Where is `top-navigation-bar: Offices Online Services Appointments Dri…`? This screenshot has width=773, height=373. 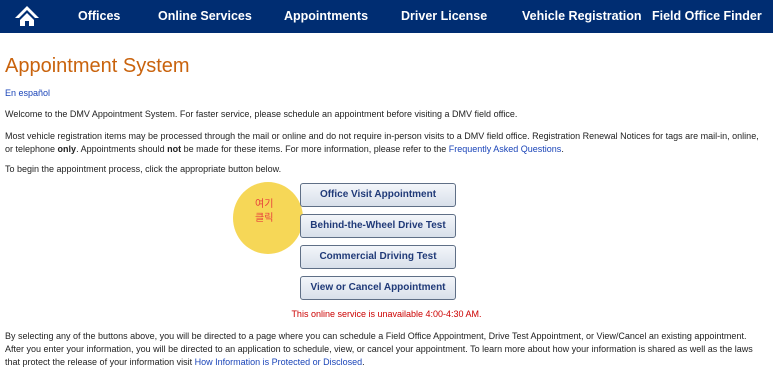 top-navigation-bar: Offices Online Services Appointments Dri… is located at coordinates (386, 16).